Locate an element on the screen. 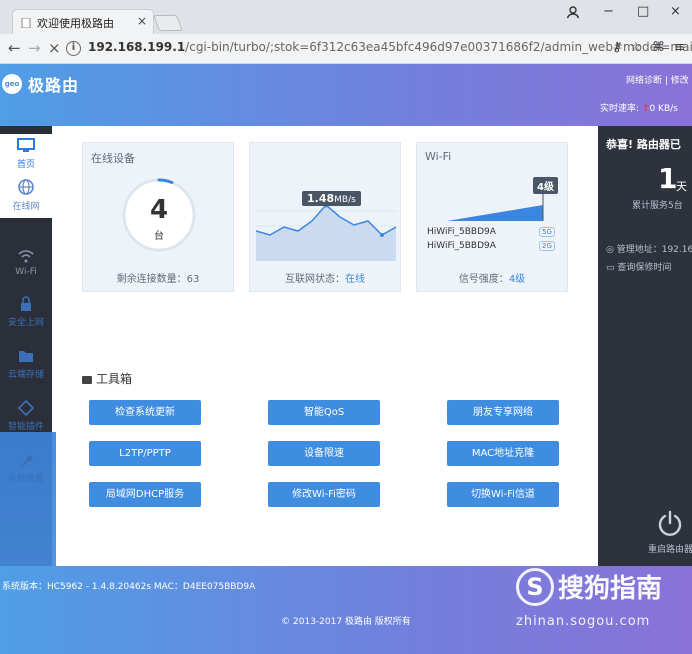 The width and height of the screenshot is (692, 654). l2tp-pptp-button: L2TP/PPTP is located at coordinates (145, 453).